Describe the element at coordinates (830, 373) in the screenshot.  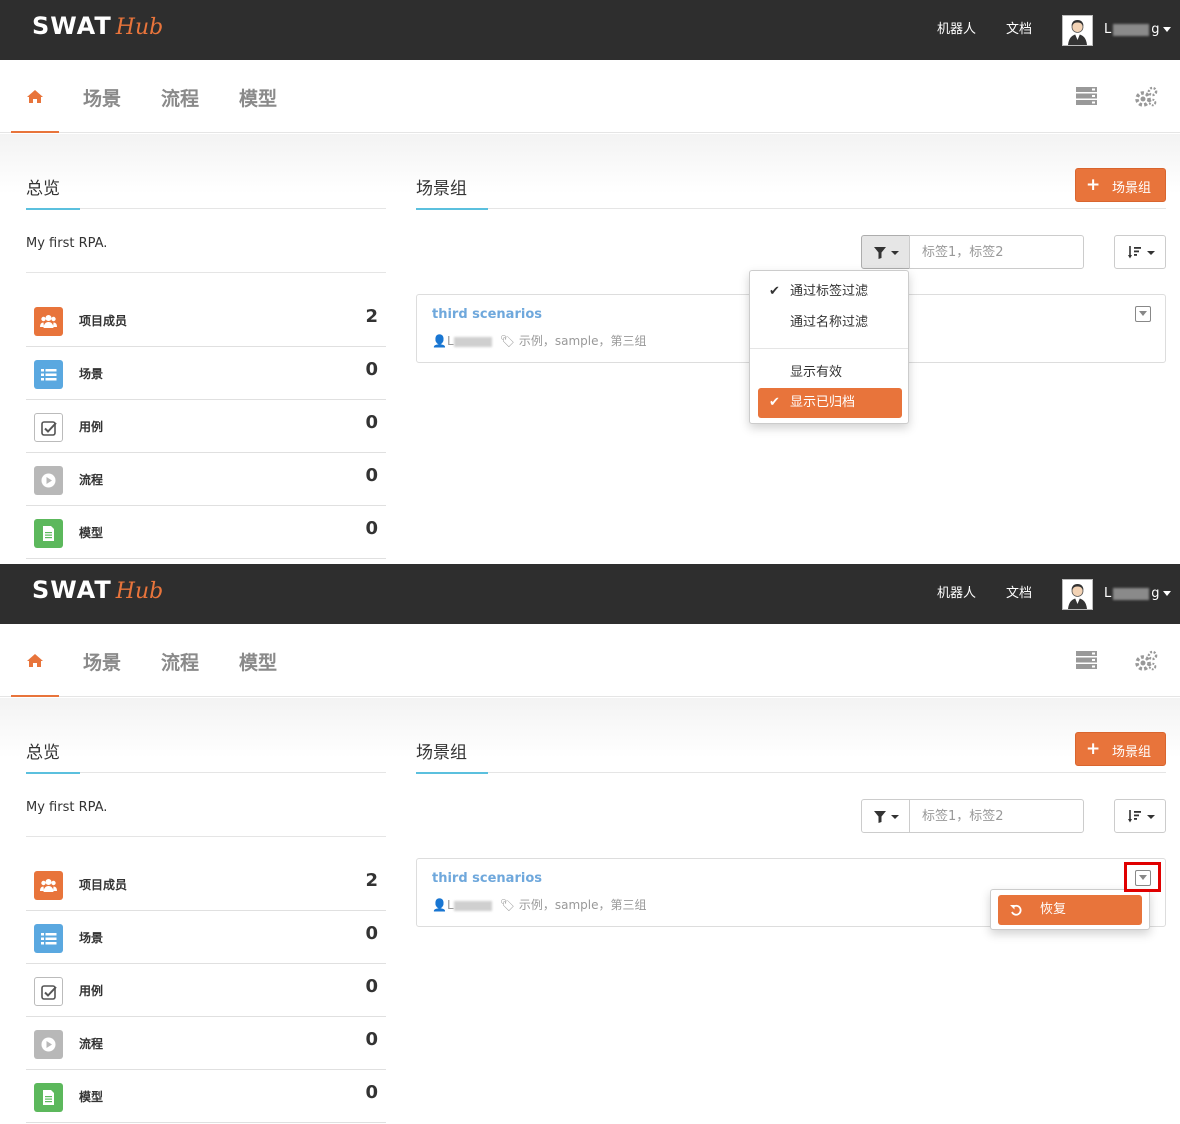
I see `menu-item-show-active: 显示有效` at that location.